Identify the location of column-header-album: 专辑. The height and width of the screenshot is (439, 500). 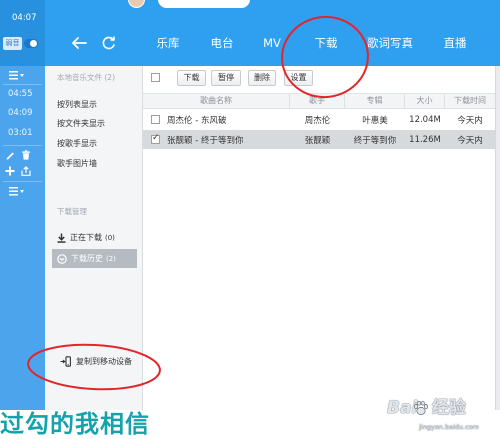
(375, 101).